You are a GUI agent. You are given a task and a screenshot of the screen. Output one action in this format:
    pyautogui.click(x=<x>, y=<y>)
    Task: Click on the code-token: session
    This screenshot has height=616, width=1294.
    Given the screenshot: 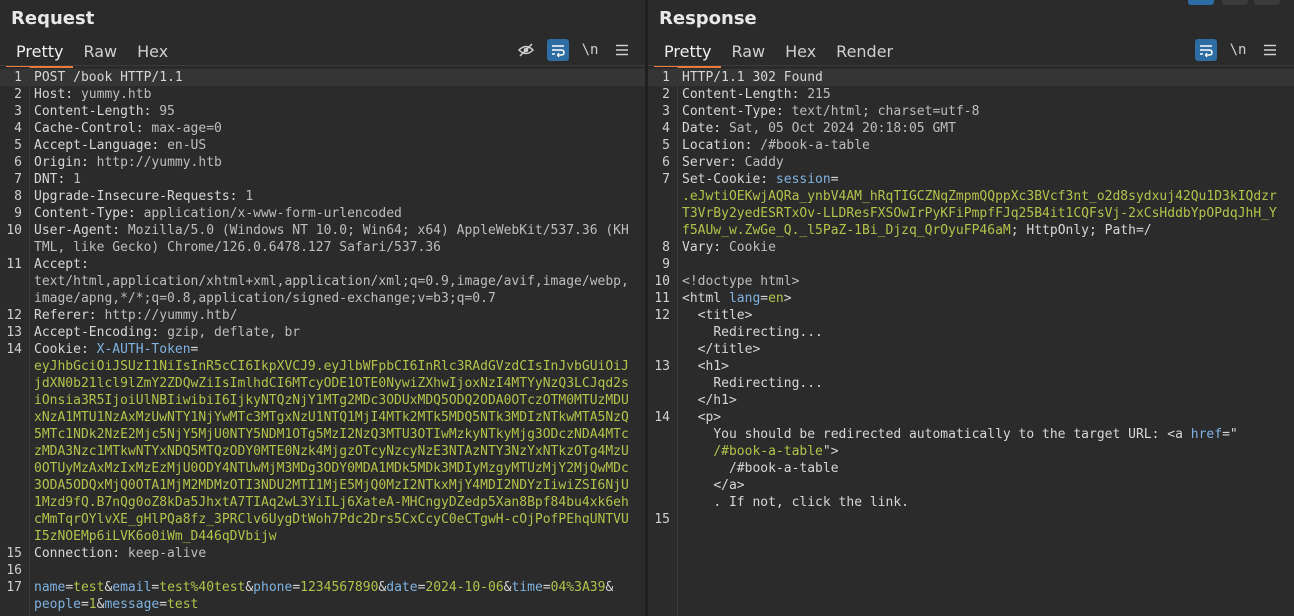 What is the action you would take?
    pyautogui.click(x=803, y=179)
    